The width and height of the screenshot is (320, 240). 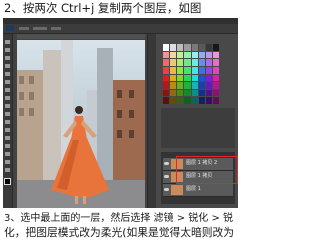 I want to click on brush-tool-icon, so click(x=7, y=98).